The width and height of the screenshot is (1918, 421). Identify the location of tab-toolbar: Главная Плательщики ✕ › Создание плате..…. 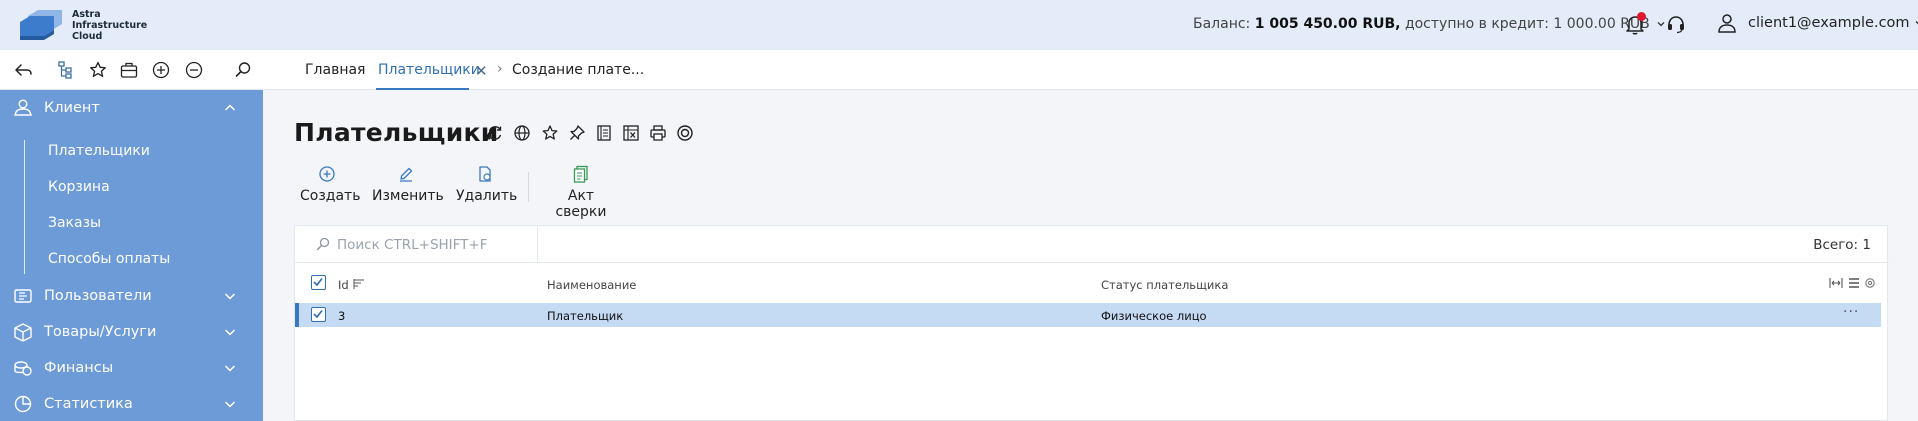
(959, 70).